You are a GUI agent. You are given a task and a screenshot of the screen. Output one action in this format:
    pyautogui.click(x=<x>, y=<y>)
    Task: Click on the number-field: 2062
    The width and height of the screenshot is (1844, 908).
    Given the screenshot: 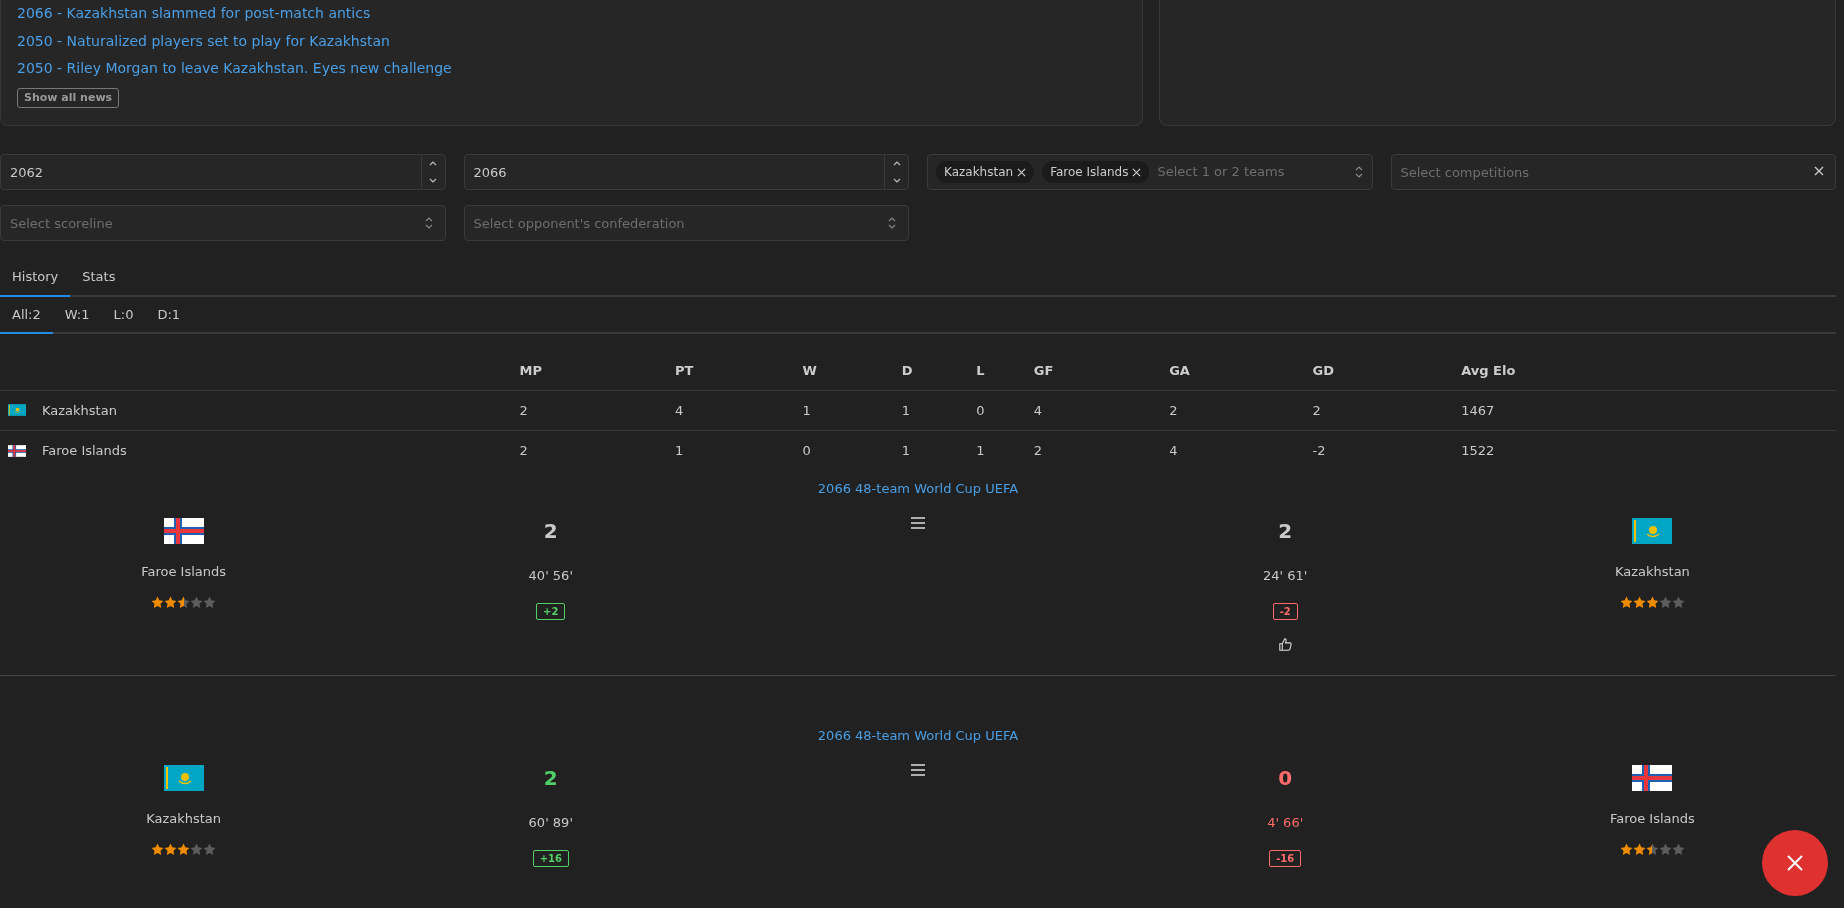 What is the action you would take?
    pyautogui.click(x=223, y=172)
    